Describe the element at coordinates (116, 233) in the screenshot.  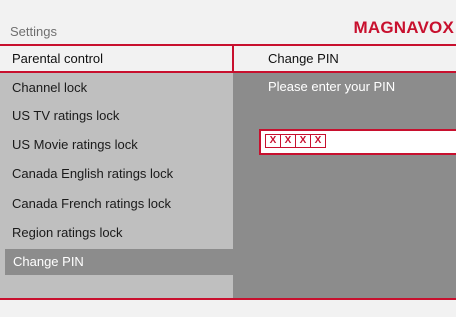
I see `menu-item-region-ratings-lock: Region ratings lock` at that location.